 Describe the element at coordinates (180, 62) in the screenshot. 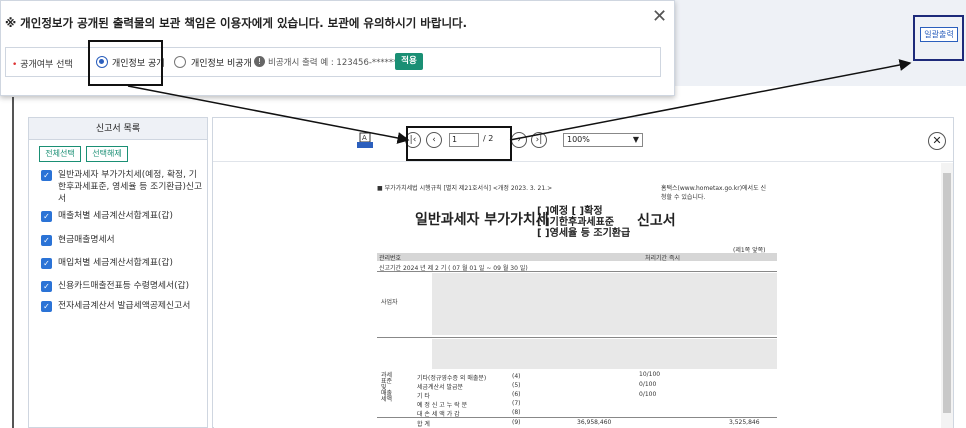

I see `radio-private` at that location.